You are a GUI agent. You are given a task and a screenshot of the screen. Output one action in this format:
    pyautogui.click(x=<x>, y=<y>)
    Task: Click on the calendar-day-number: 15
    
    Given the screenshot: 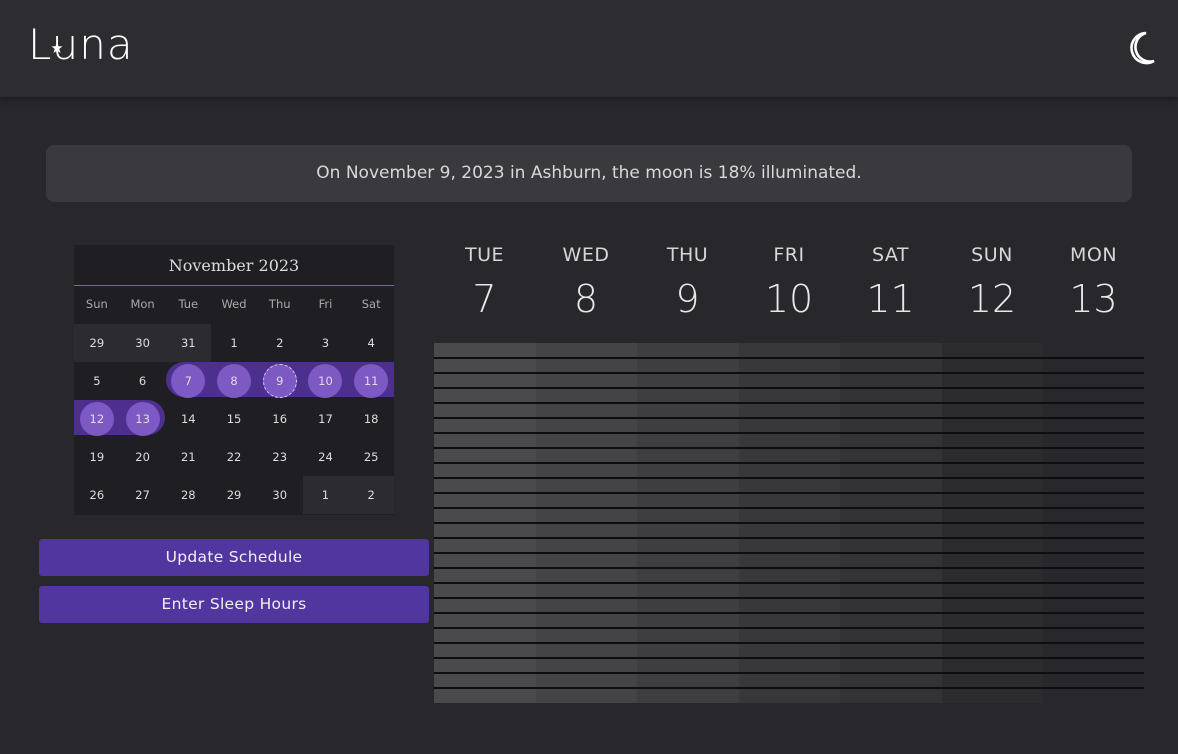 What is the action you would take?
    pyautogui.click(x=234, y=419)
    